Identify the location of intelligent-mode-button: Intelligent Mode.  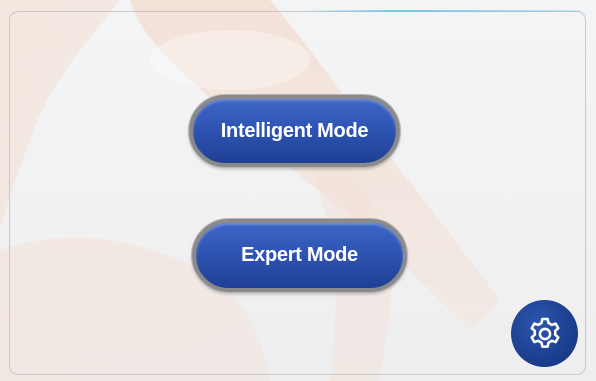
(294, 131).